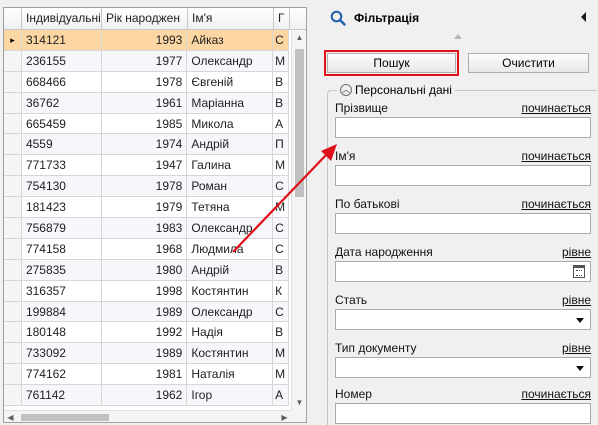 This screenshot has width=598, height=425. What do you see at coordinates (230, 228) in the screenshot?
I see `cell-first-name: Олександр` at bounding box center [230, 228].